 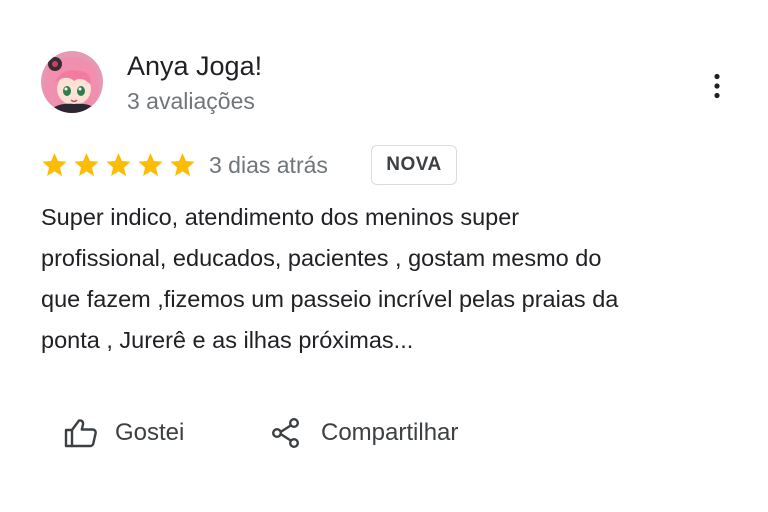 I want to click on new-badge: NOVA, so click(x=414, y=165).